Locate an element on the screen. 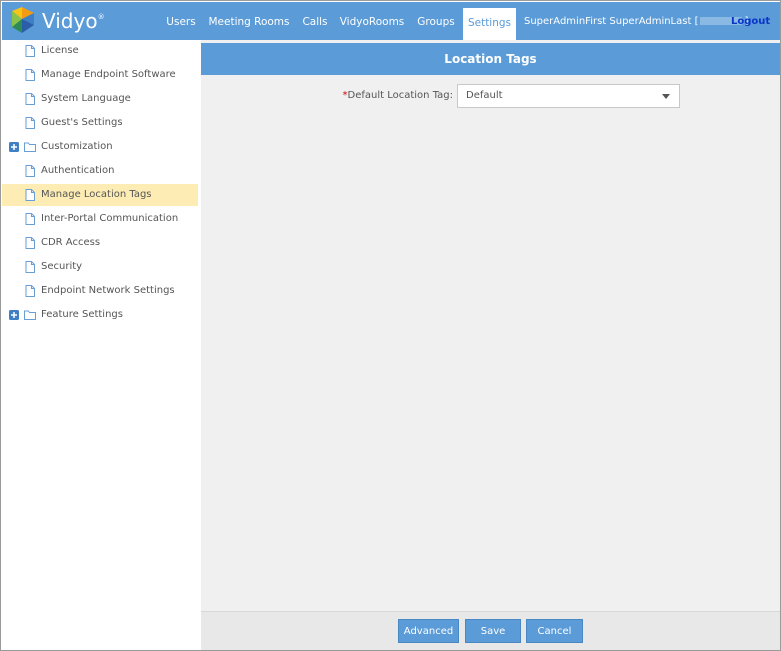 Image resolution: width=781 pixels, height=651 pixels. nav-settings: Settings is located at coordinates (489, 24).